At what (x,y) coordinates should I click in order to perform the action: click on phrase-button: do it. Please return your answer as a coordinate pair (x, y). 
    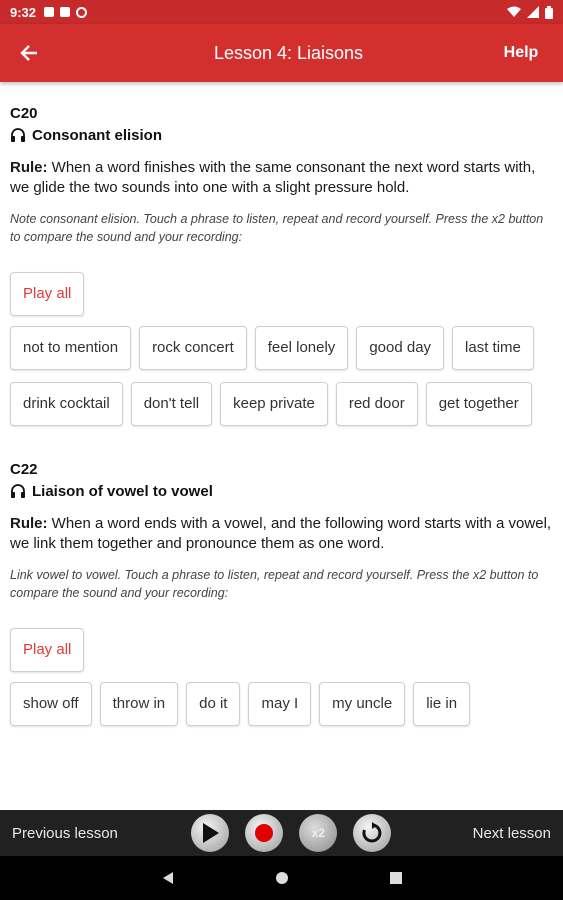
    Looking at the image, I should click on (213, 704).